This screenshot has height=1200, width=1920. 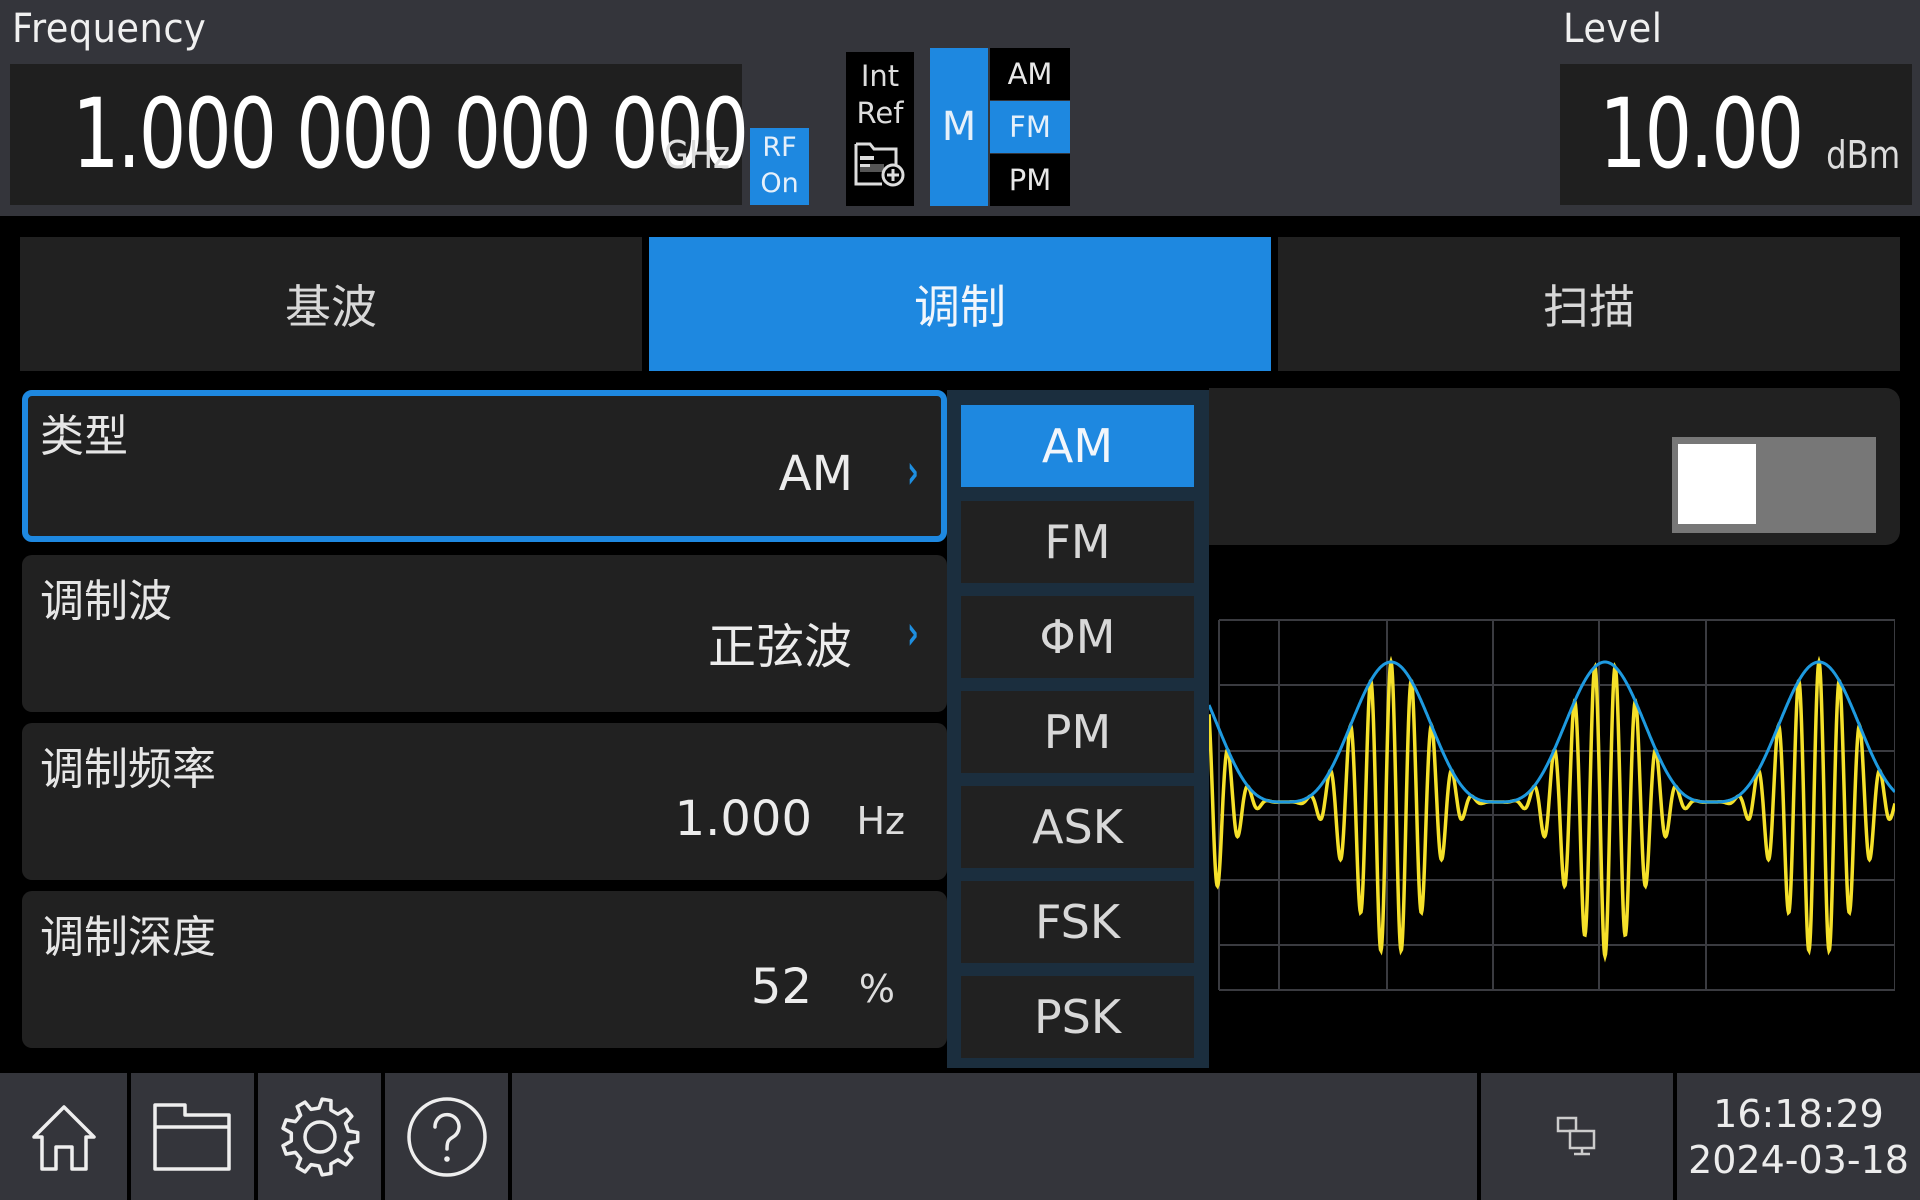 I want to click on reference-source-button: Int Ref, so click(x=880, y=129).